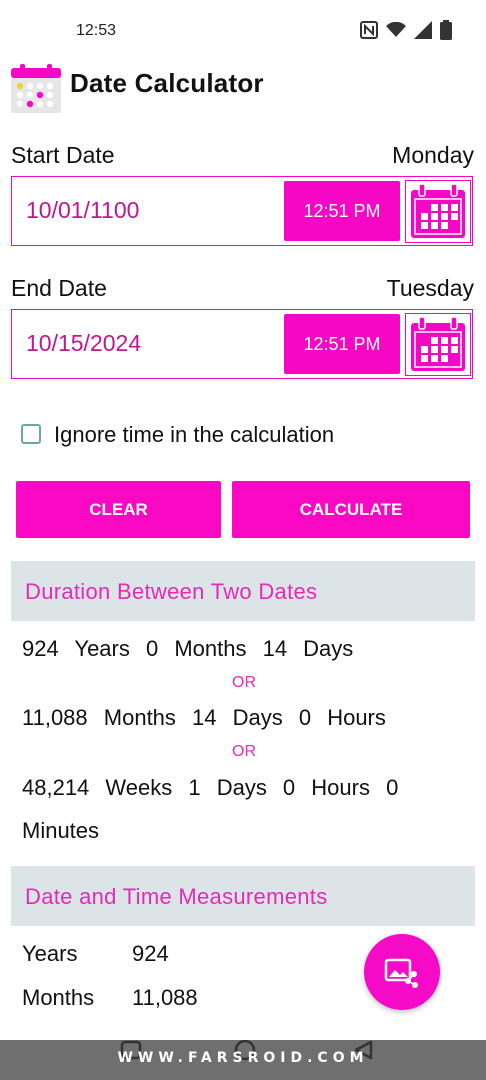 This screenshot has height=1080, width=486. I want to click on end-time-button: 12:51 PM, so click(342, 344).